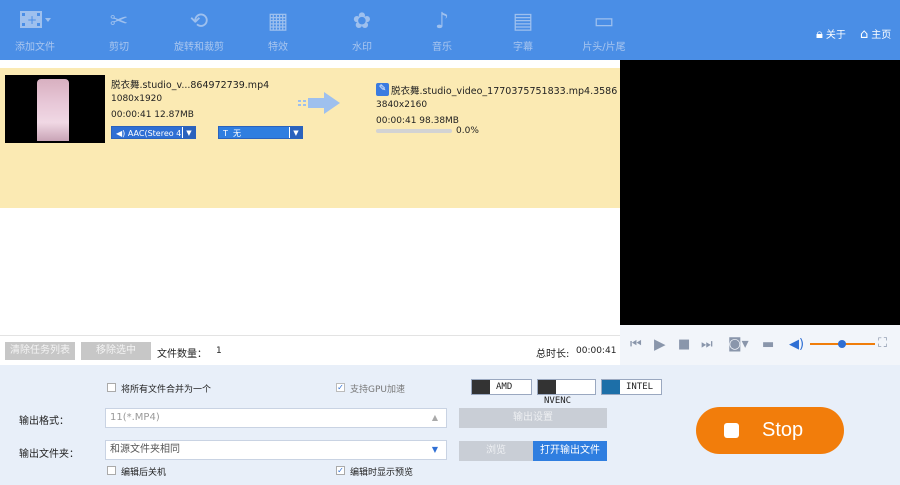  I want to click on scissors-icon: ✂, so click(119, 21).